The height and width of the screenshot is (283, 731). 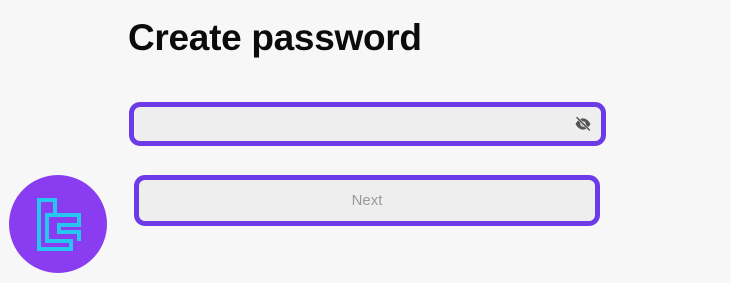 What do you see at coordinates (275, 37) in the screenshot?
I see `page-title: Create password` at bounding box center [275, 37].